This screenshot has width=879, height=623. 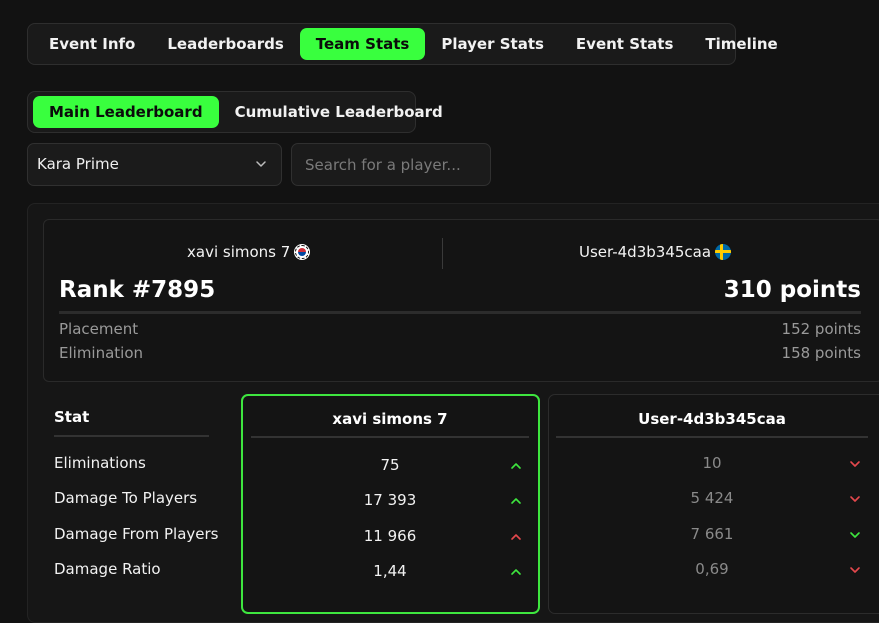 What do you see at coordinates (712, 419) in the screenshot?
I see `player2-column-header: User-4d3b345caa` at bounding box center [712, 419].